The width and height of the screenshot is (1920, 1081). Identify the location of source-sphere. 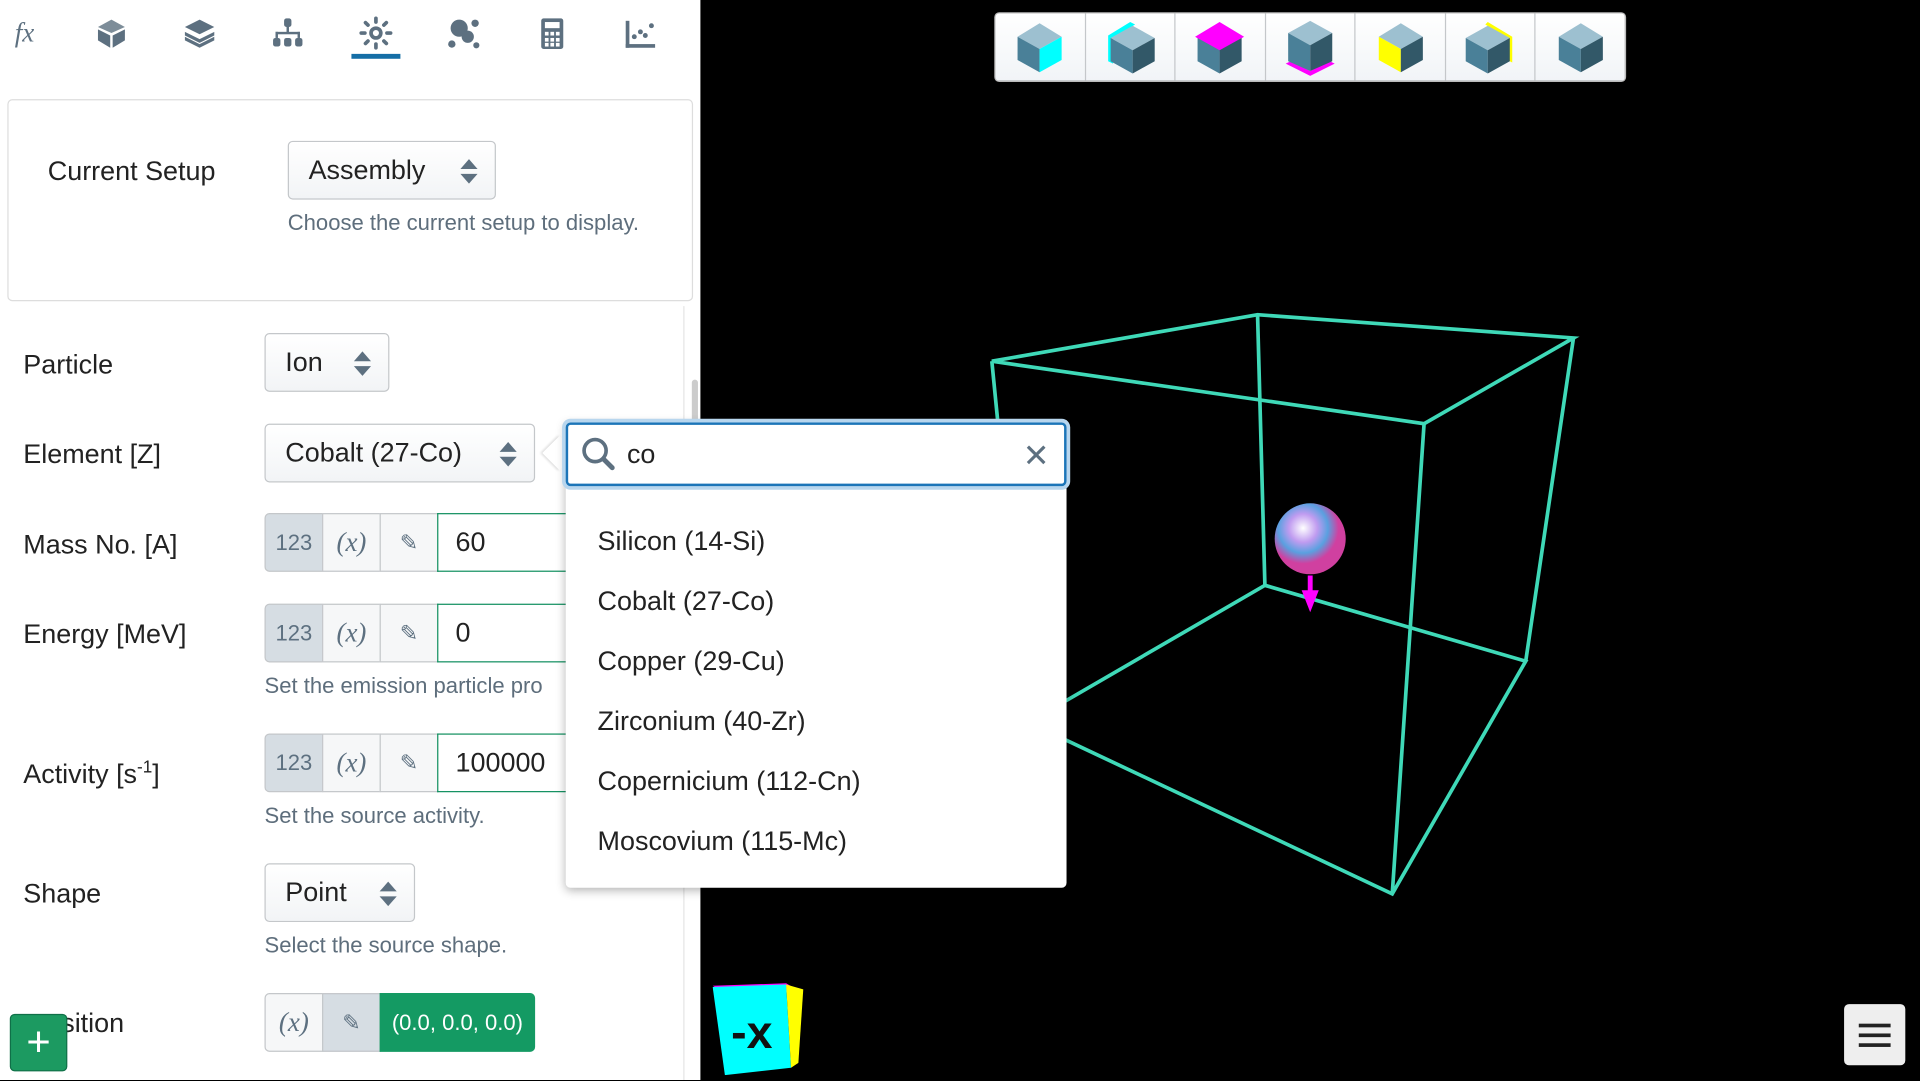
(1310, 539).